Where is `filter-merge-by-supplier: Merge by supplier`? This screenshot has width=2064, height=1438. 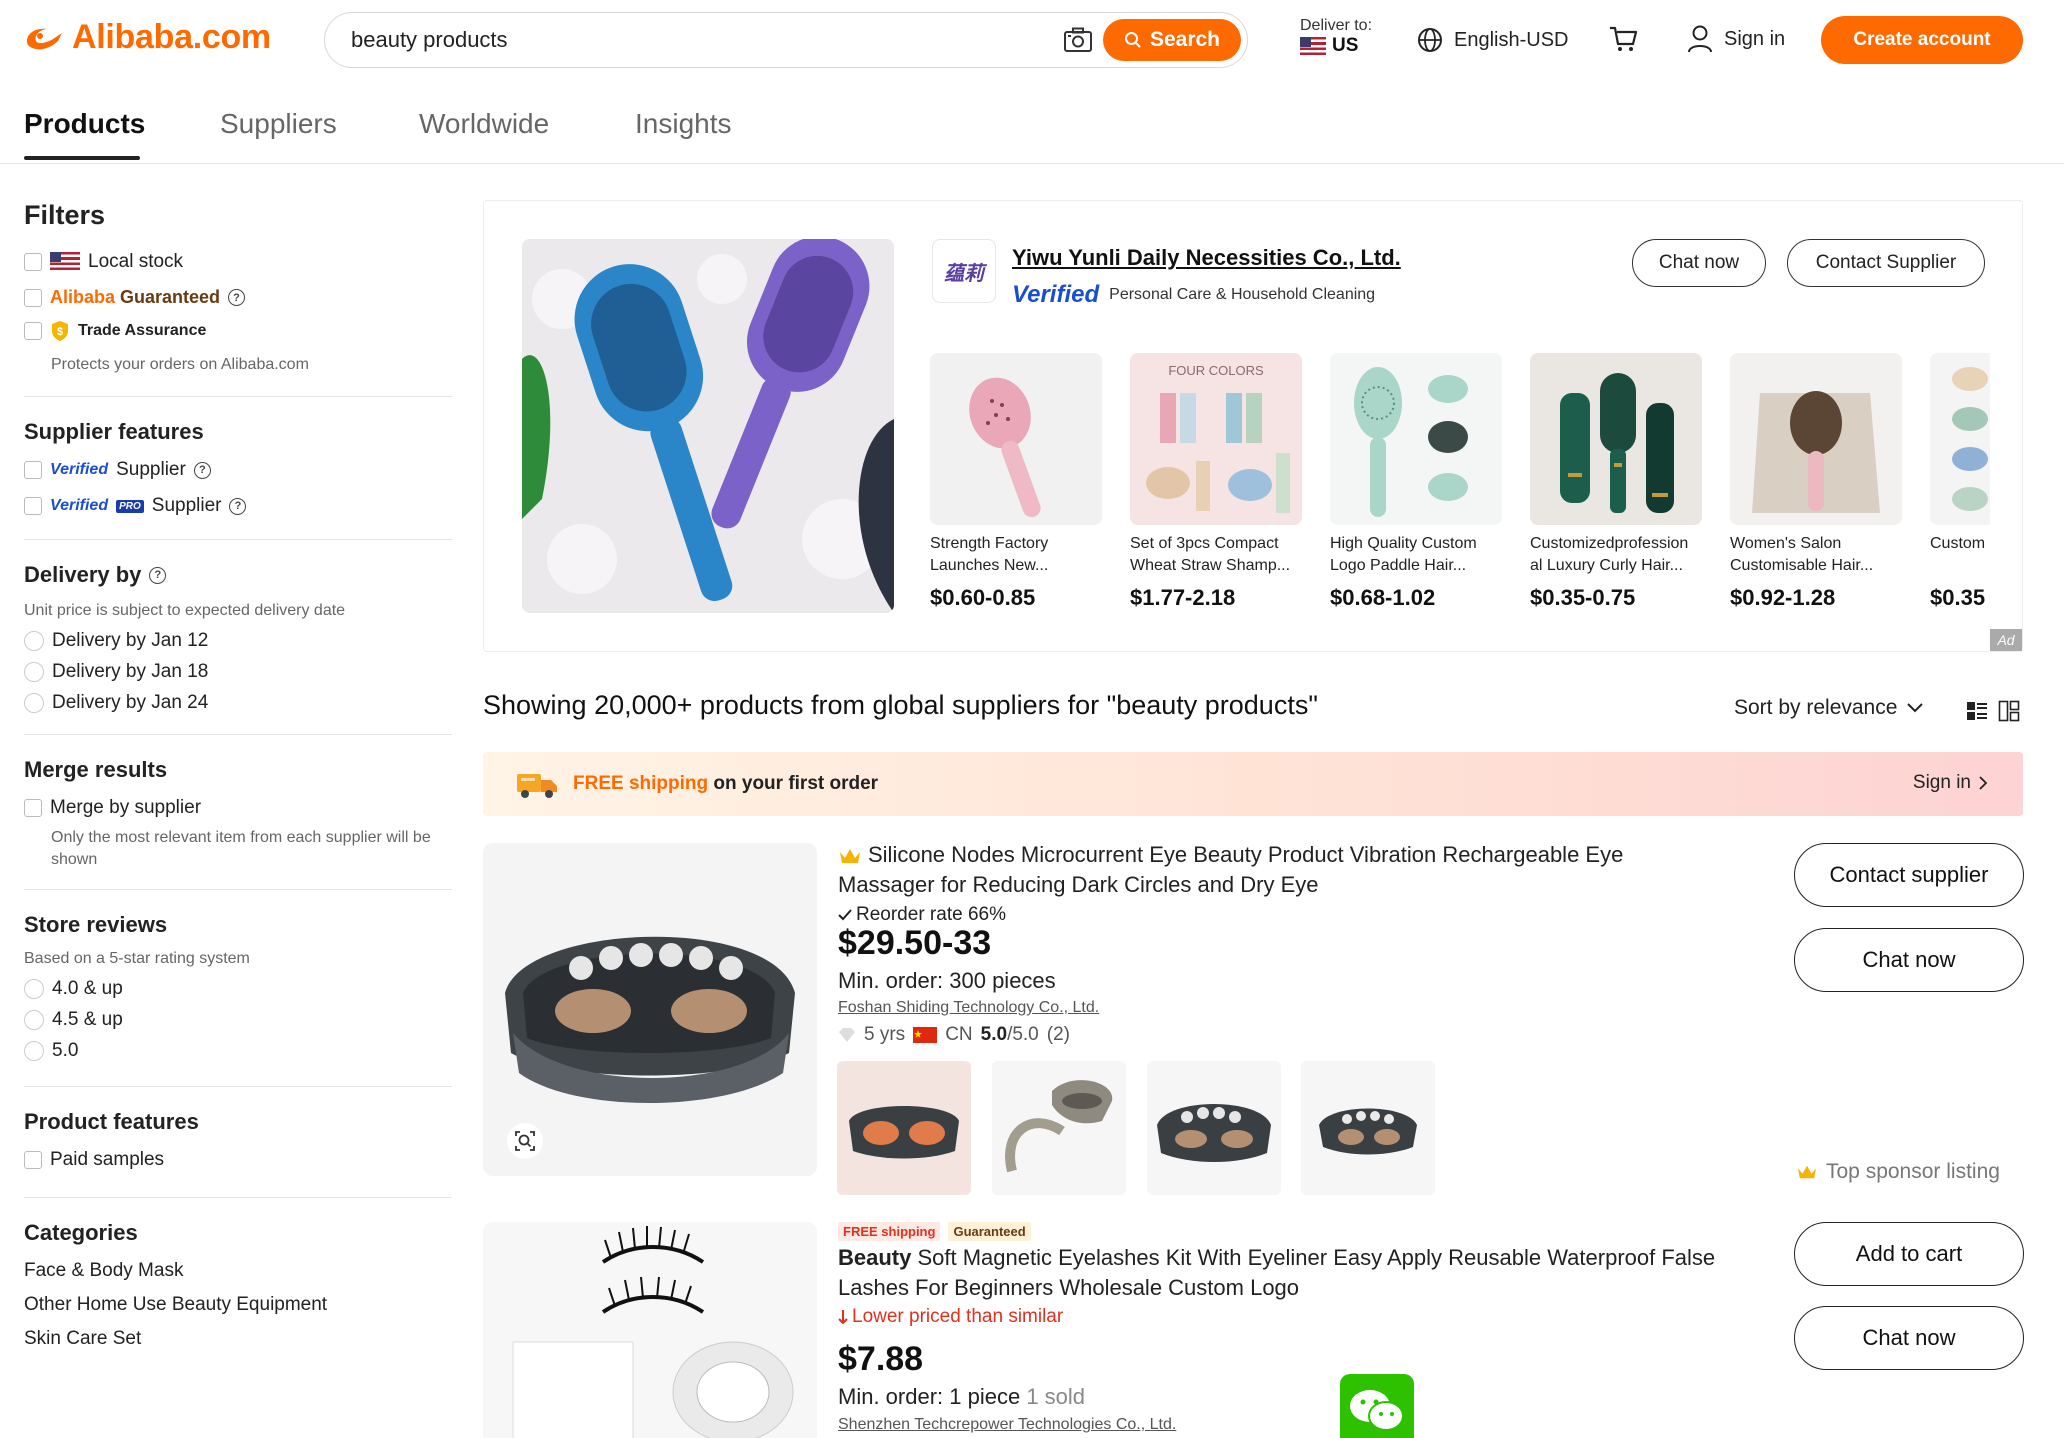 filter-merge-by-supplier: Merge by supplier is located at coordinates (238, 808).